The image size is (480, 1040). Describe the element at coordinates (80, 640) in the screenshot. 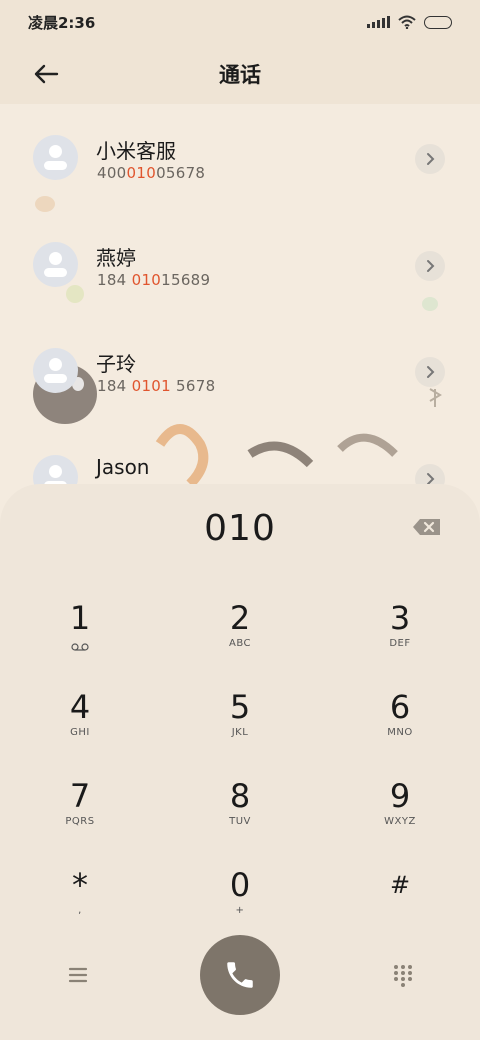

I see `dial-key-1: 1` at that location.